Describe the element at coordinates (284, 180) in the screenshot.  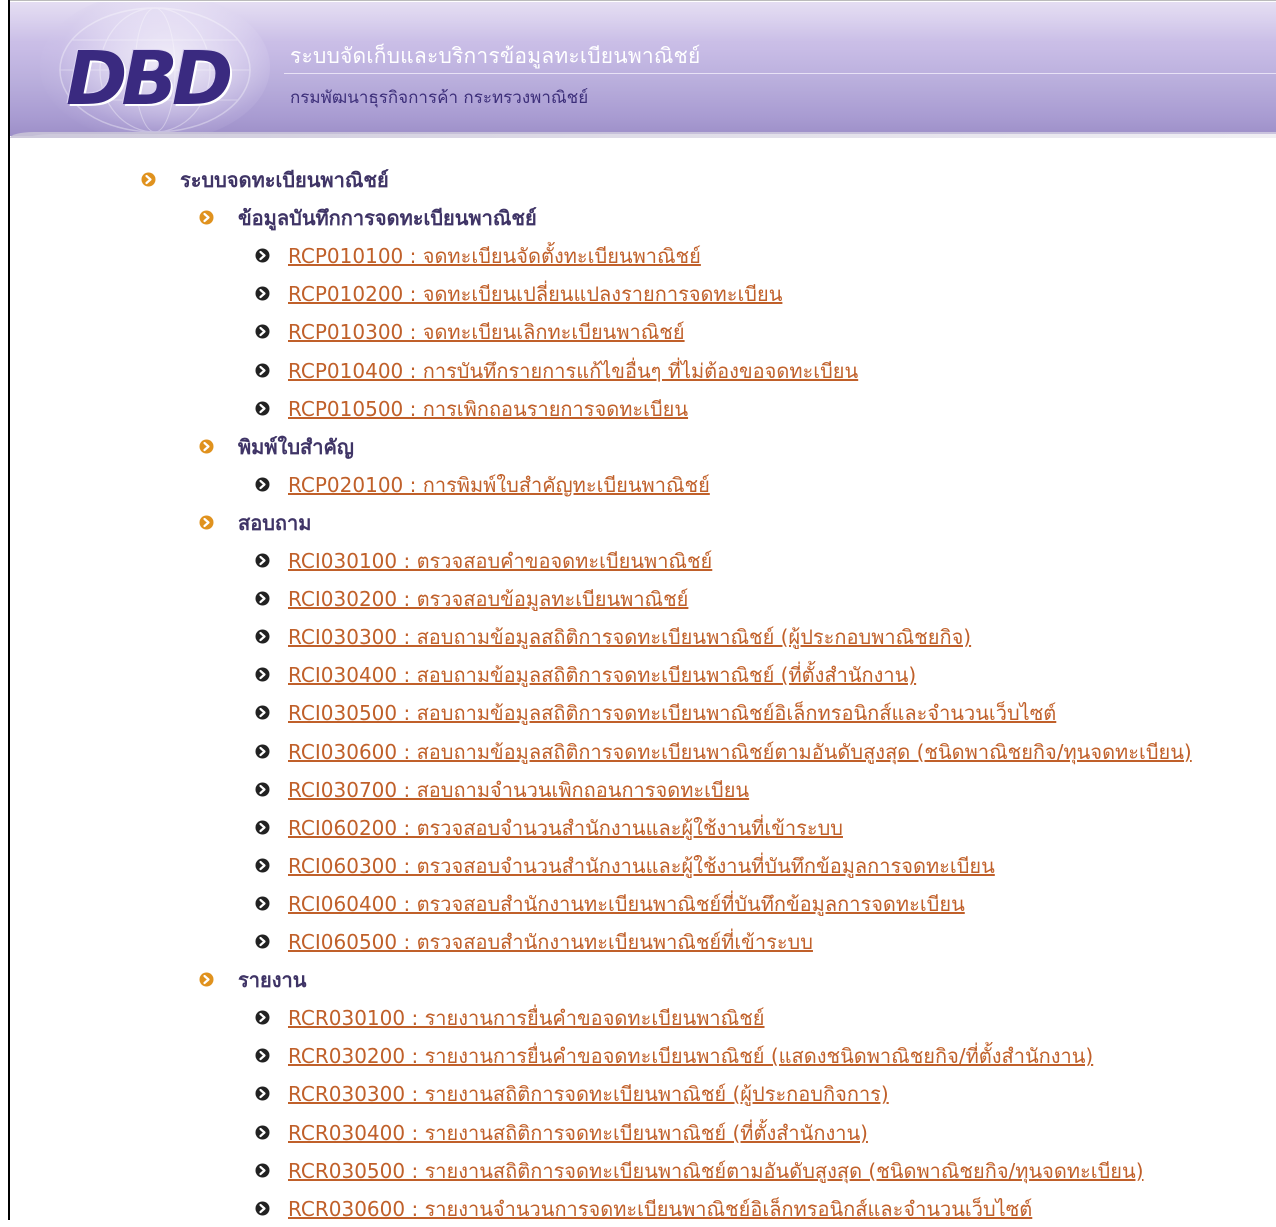
I see `menu-root-heading: ระบบจดทะเบียนพาณิชย์` at that location.